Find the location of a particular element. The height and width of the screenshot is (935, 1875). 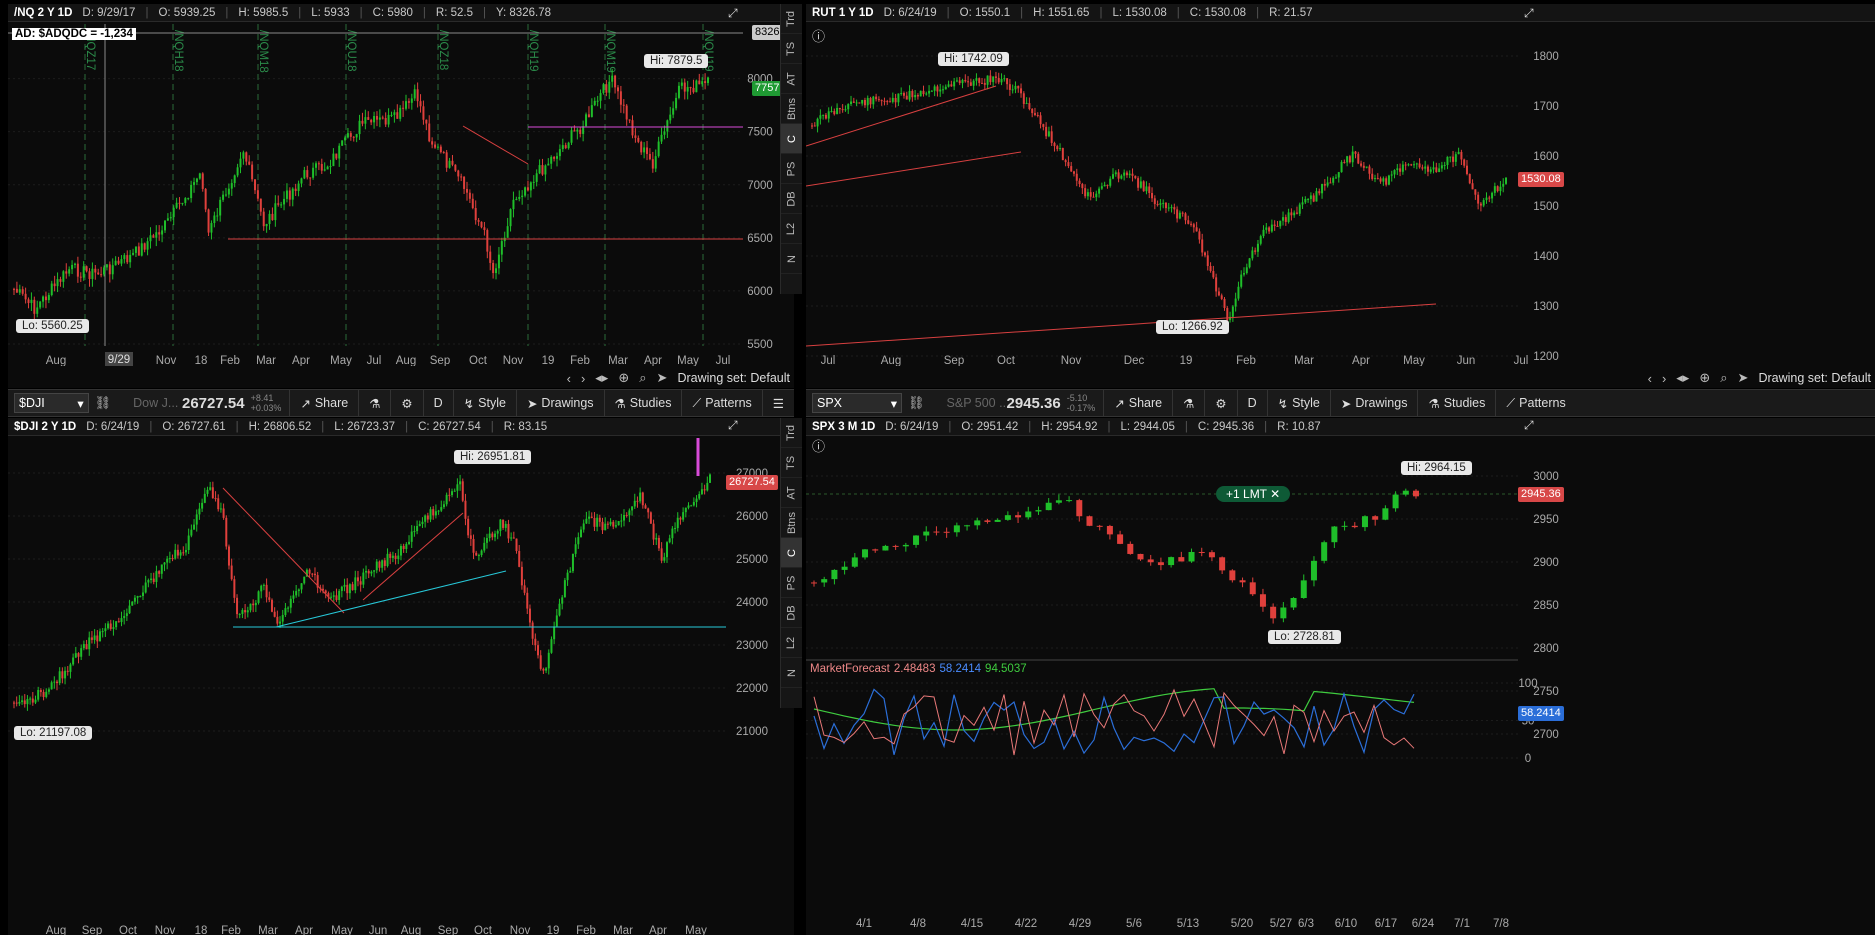

spx-expand-icon: ⤢ is located at coordinates (1529, 425).